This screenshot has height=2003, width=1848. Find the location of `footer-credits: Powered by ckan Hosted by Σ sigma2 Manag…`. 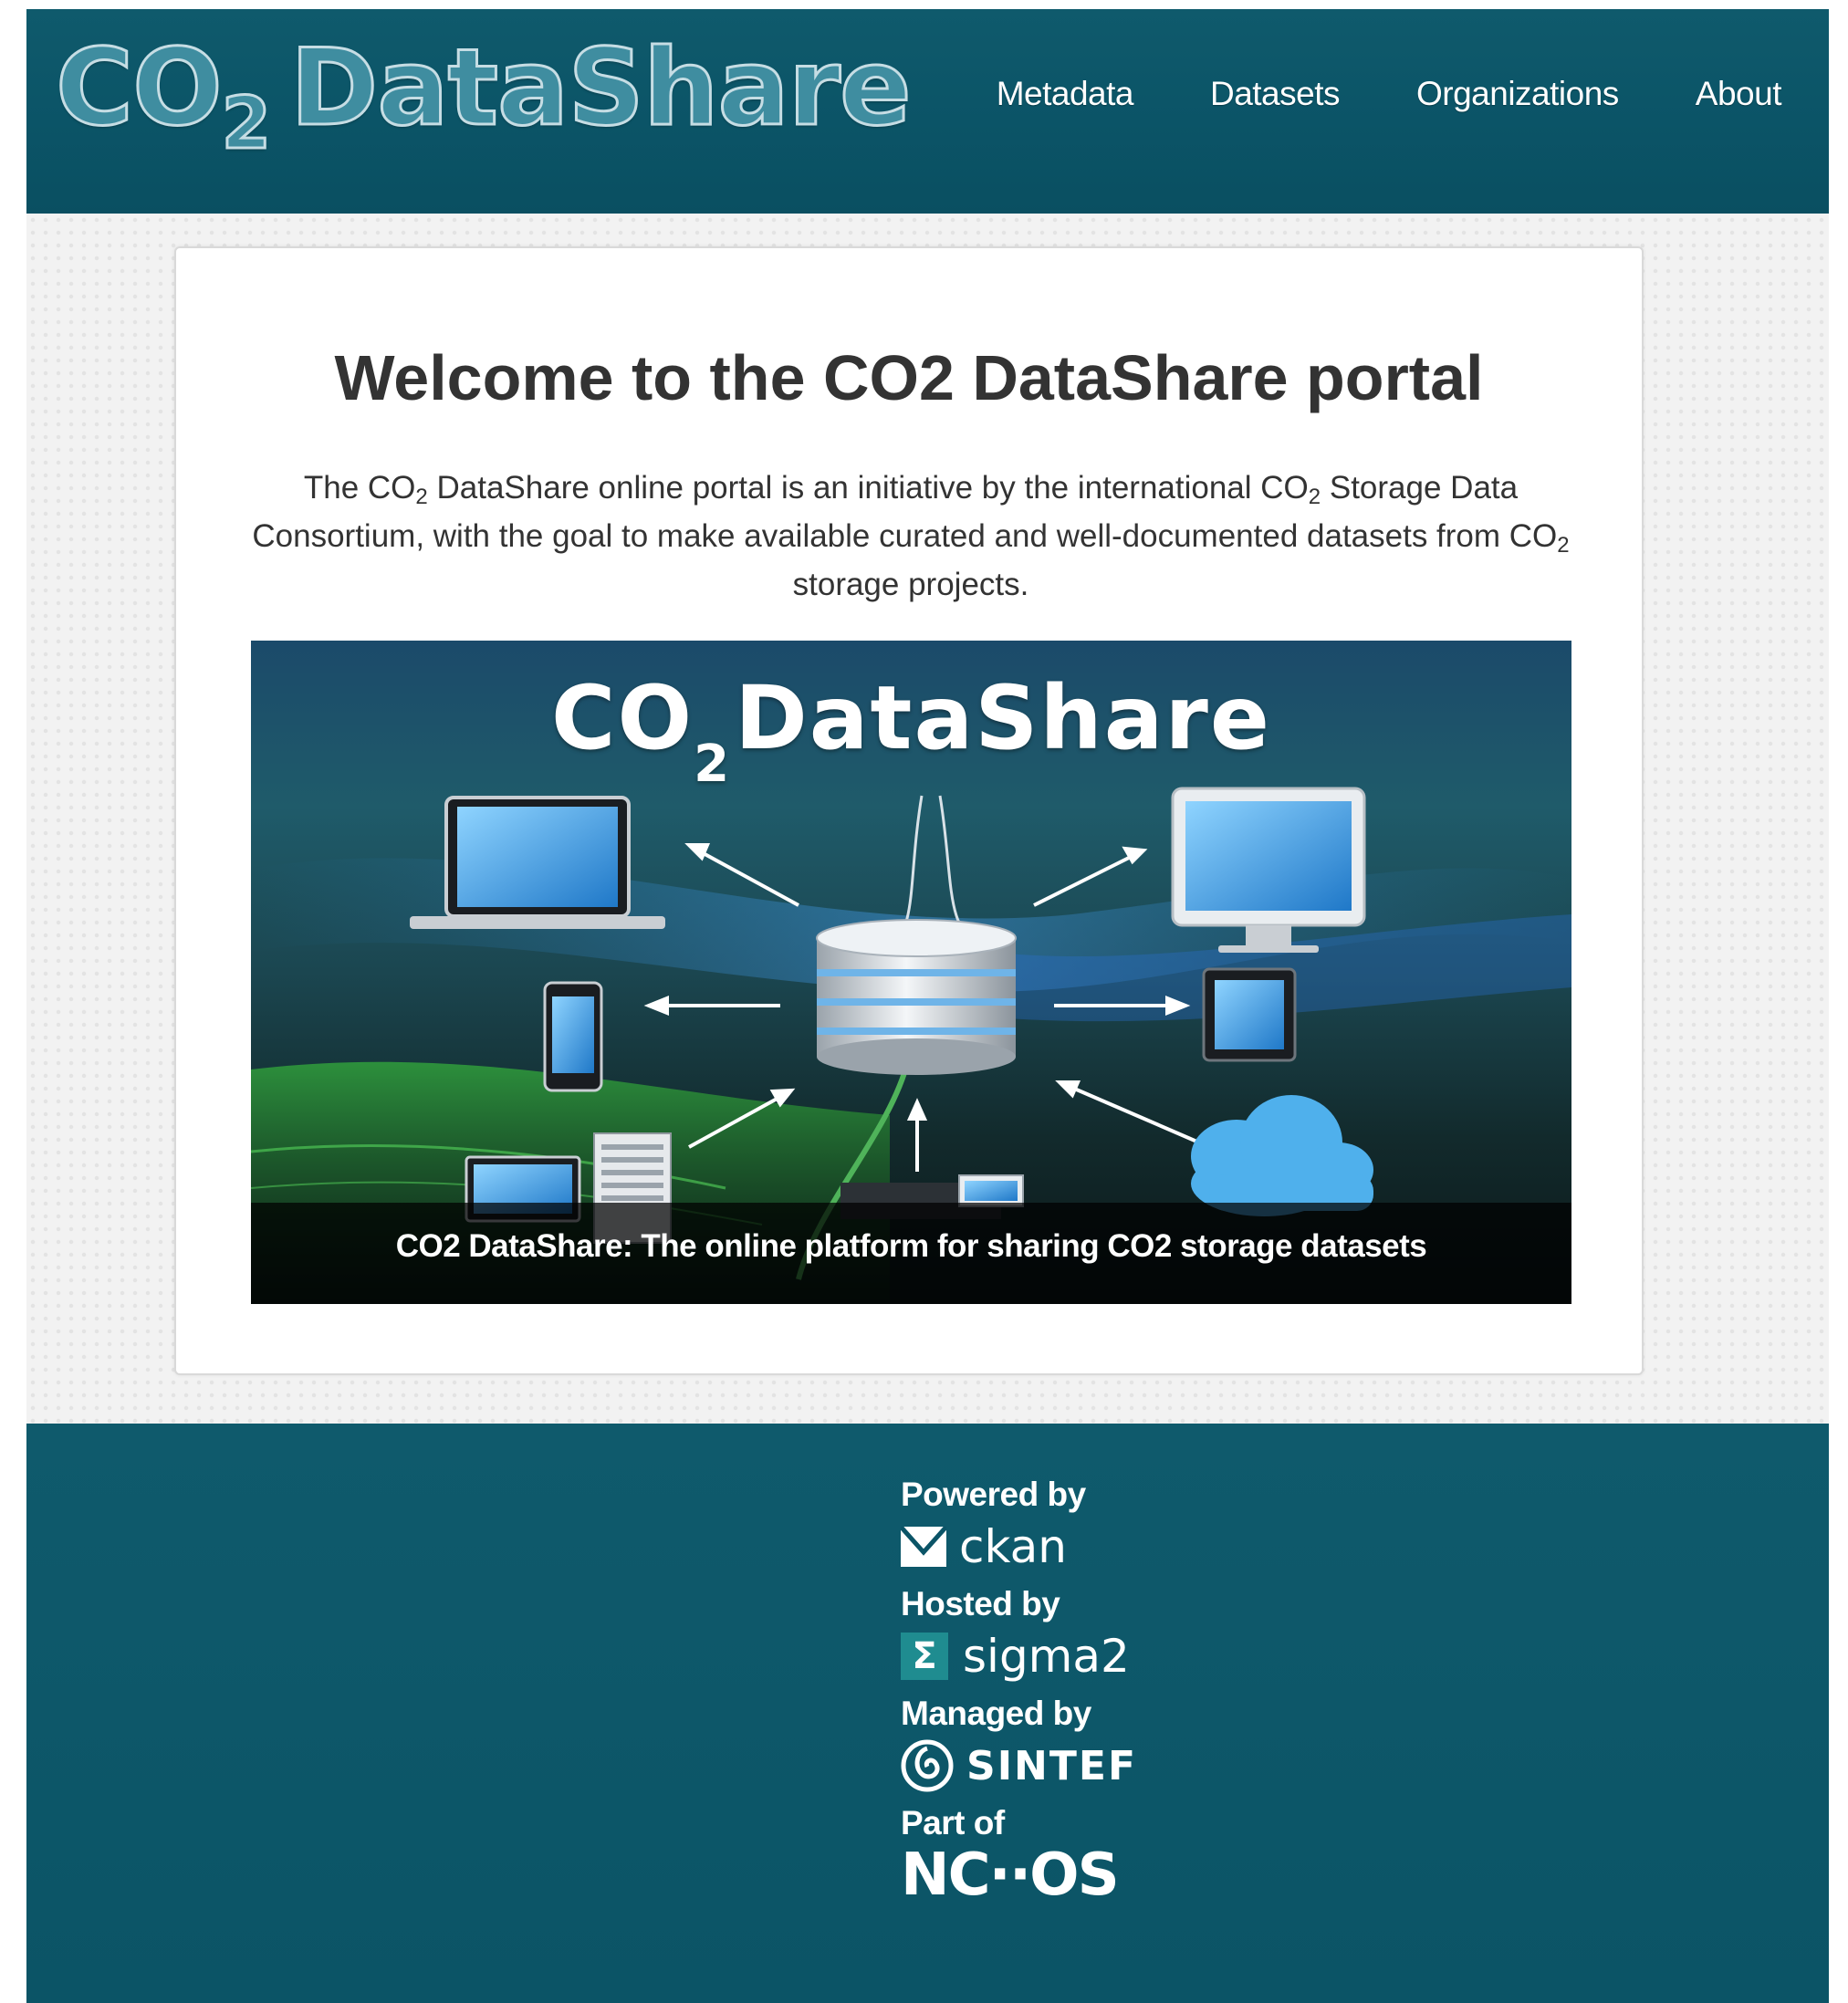

footer-credits: Powered by ckan Hosted by Σ sigma2 Manag… is located at coordinates (1065, 1694).